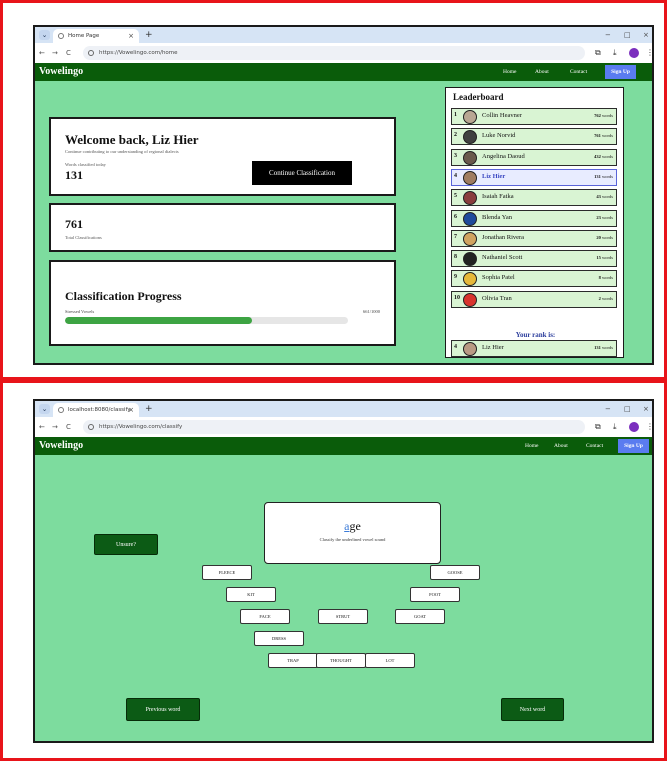  I want to click on player-name: Nathaniel Scott, so click(502, 258).